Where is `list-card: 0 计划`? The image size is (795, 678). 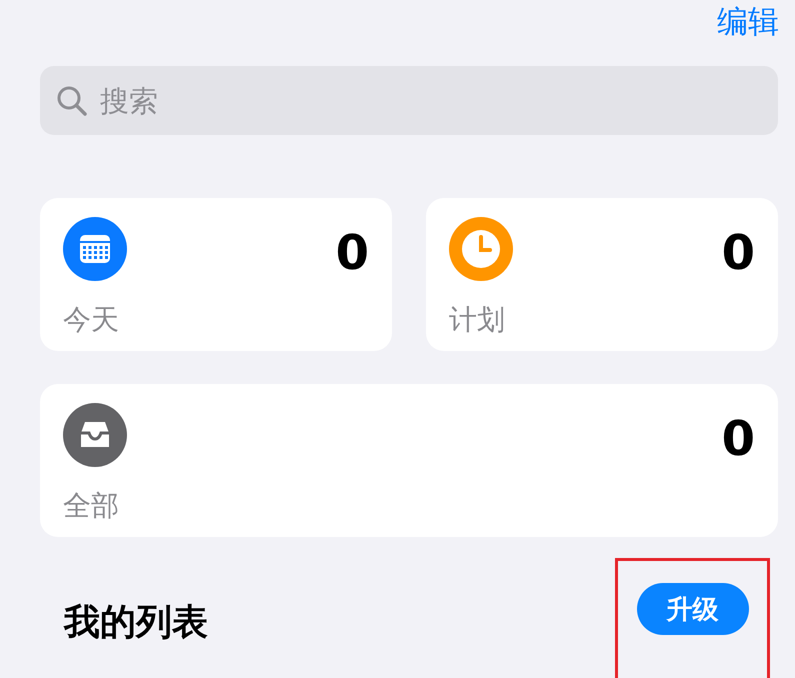
list-card: 0 计划 is located at coordinates (602, 274).